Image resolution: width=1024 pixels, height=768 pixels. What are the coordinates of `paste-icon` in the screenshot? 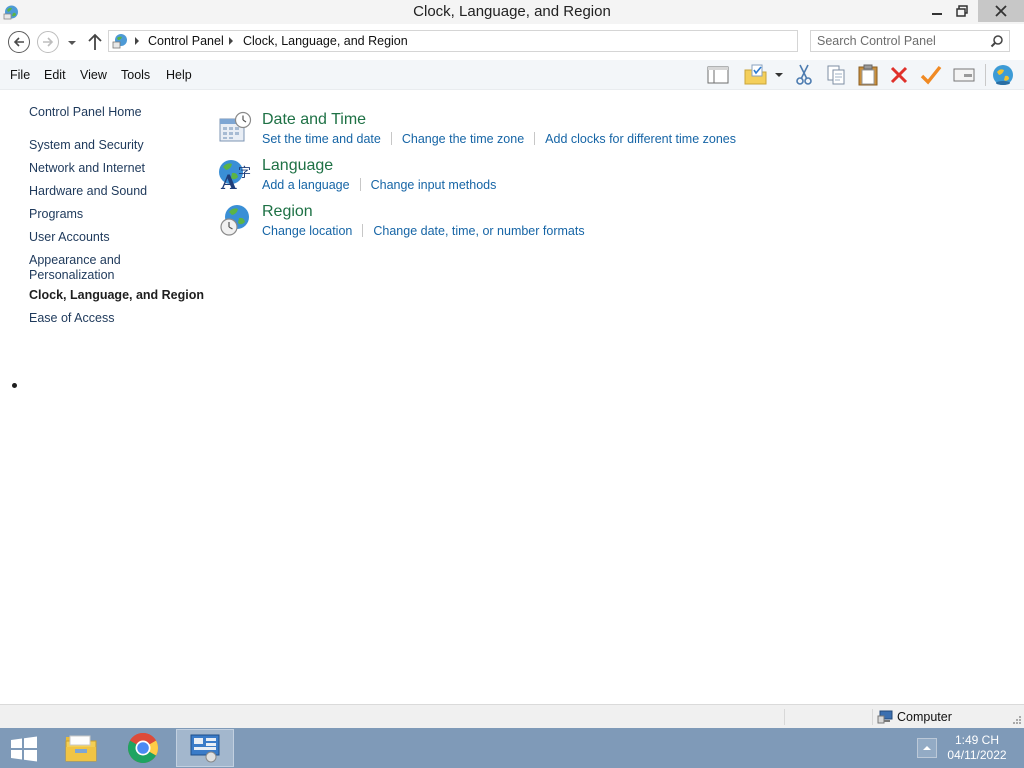 It's located at (868, 75).